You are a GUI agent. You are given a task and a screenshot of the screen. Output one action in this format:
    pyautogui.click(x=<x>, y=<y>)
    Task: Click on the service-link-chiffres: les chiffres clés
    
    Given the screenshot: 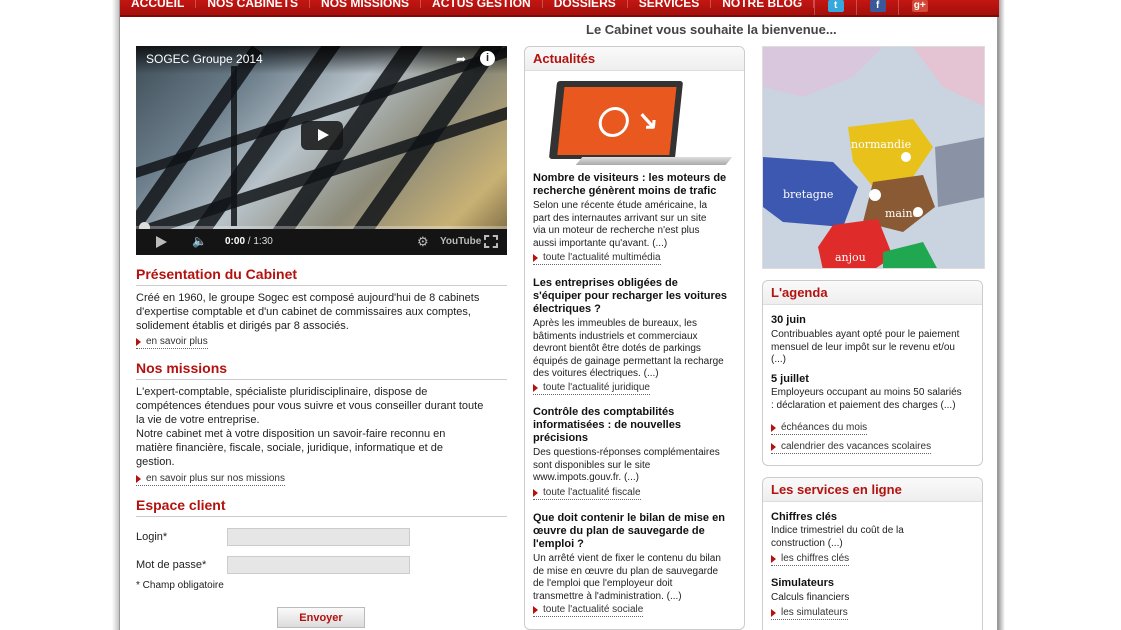 What is the action you would take?
    pyautogui.click(x=810, y=559)
    